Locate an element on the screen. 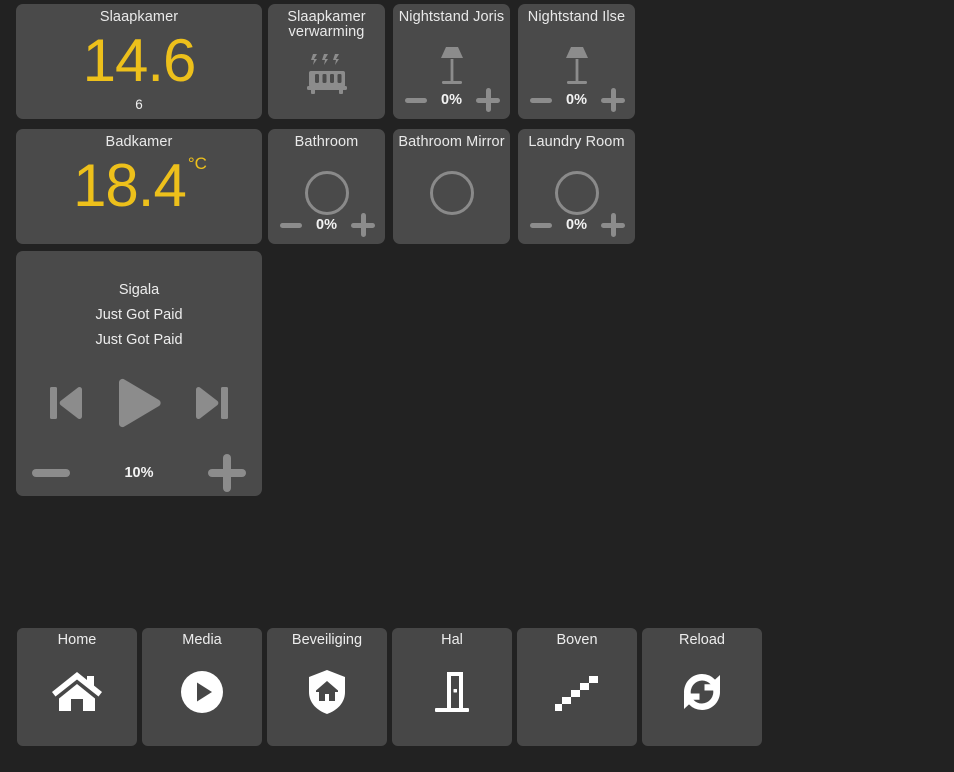 The height and width of the screenshot is (772, 954). temperature-value: 14.6 is located at coordinates (139, 60).